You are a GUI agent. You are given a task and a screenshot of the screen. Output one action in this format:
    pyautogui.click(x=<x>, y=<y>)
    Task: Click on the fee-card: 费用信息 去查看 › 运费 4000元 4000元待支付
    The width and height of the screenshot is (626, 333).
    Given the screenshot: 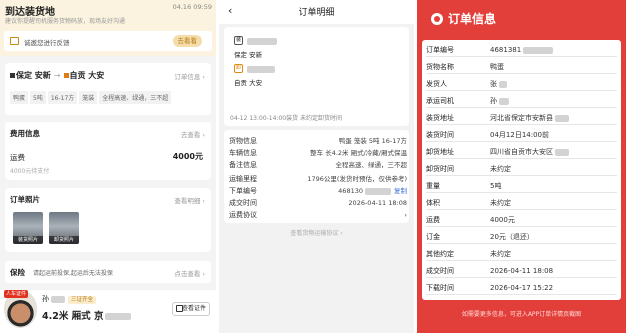 What is the action you would take?
    pyautogui.click(x=108, y=151)
    